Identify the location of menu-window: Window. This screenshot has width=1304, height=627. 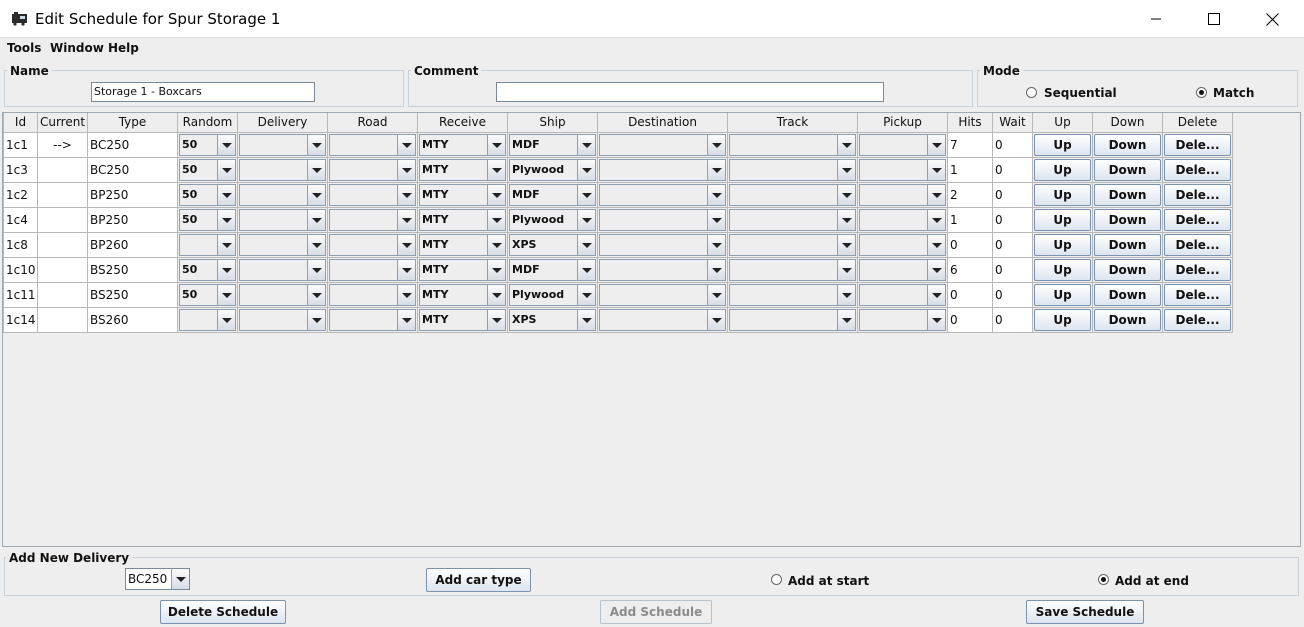
(77, 48).